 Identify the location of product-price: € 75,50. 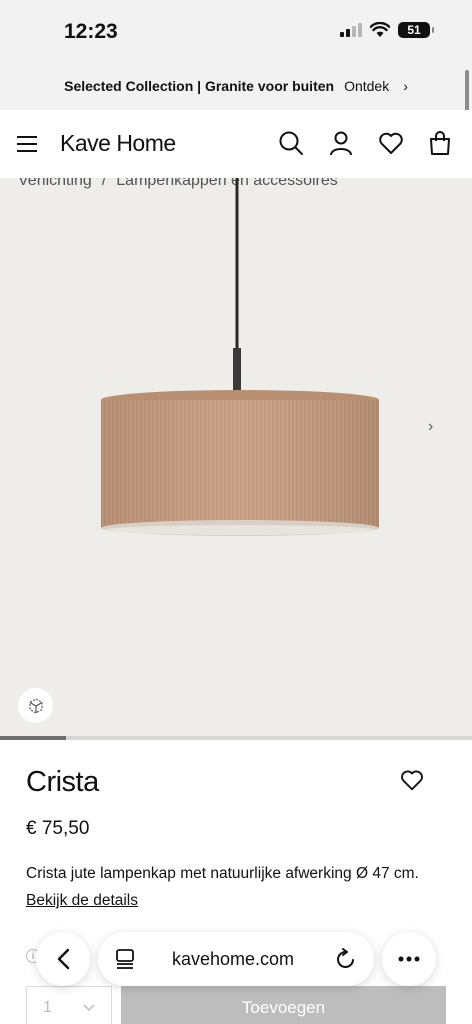
(58, 828).